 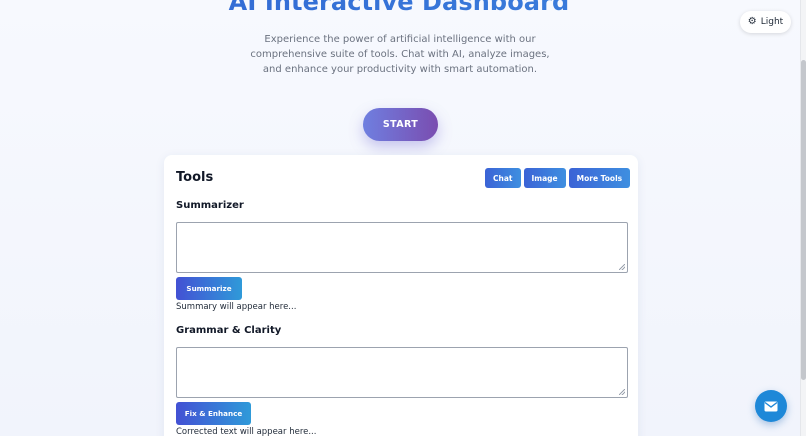 What do you see at coordinates (402, 372) in the screenshot?
I see `grammar-input` at bounding box center [402, 372].